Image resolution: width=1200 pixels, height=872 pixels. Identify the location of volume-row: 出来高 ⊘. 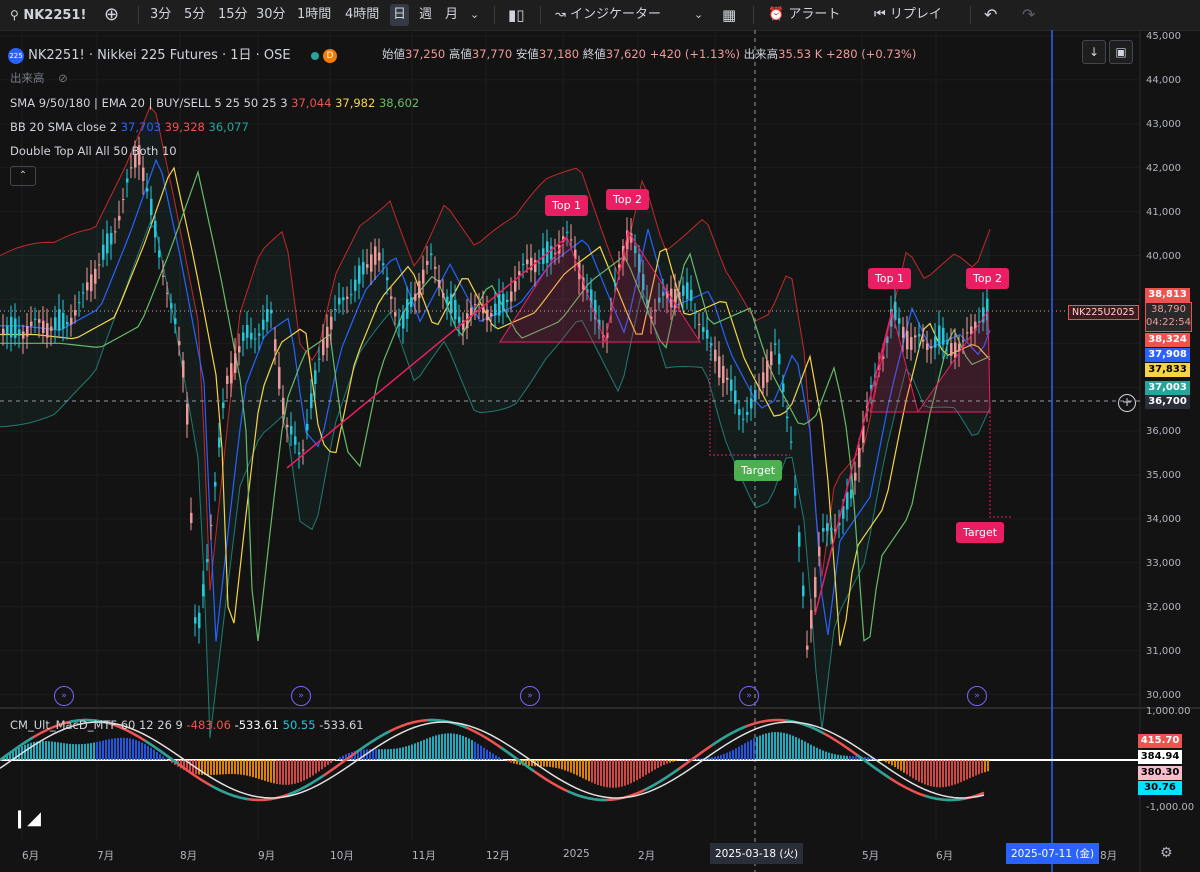
(39, 78).